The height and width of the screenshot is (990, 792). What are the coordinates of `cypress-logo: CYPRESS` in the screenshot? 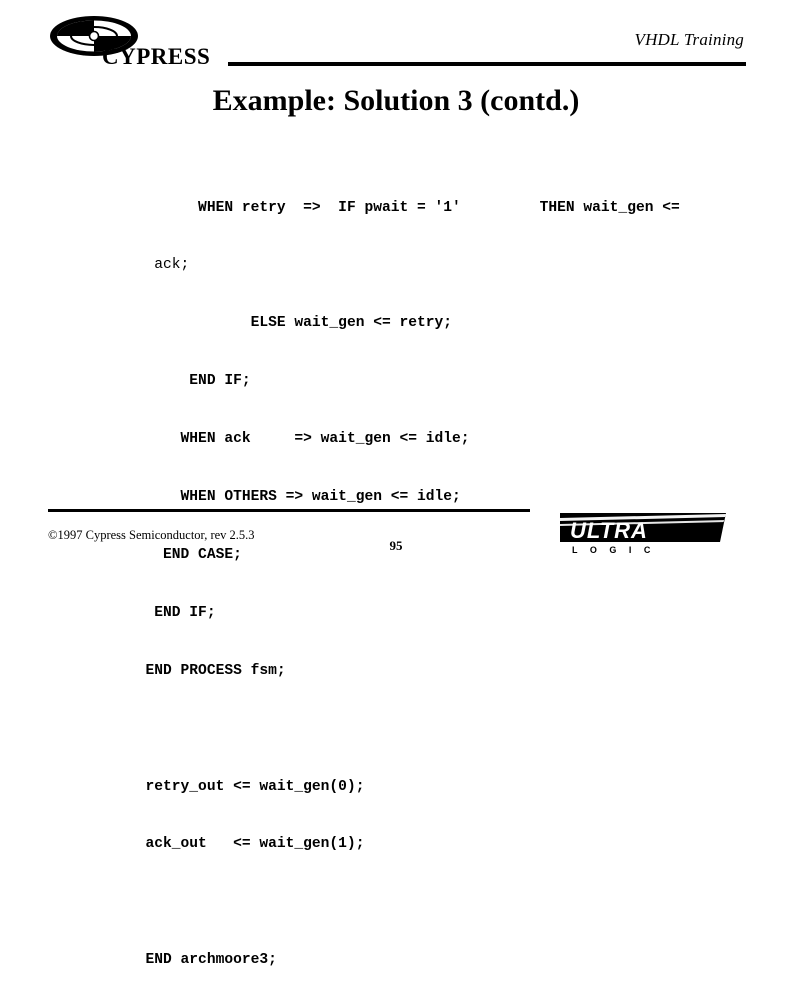 It's located at (138, 40).